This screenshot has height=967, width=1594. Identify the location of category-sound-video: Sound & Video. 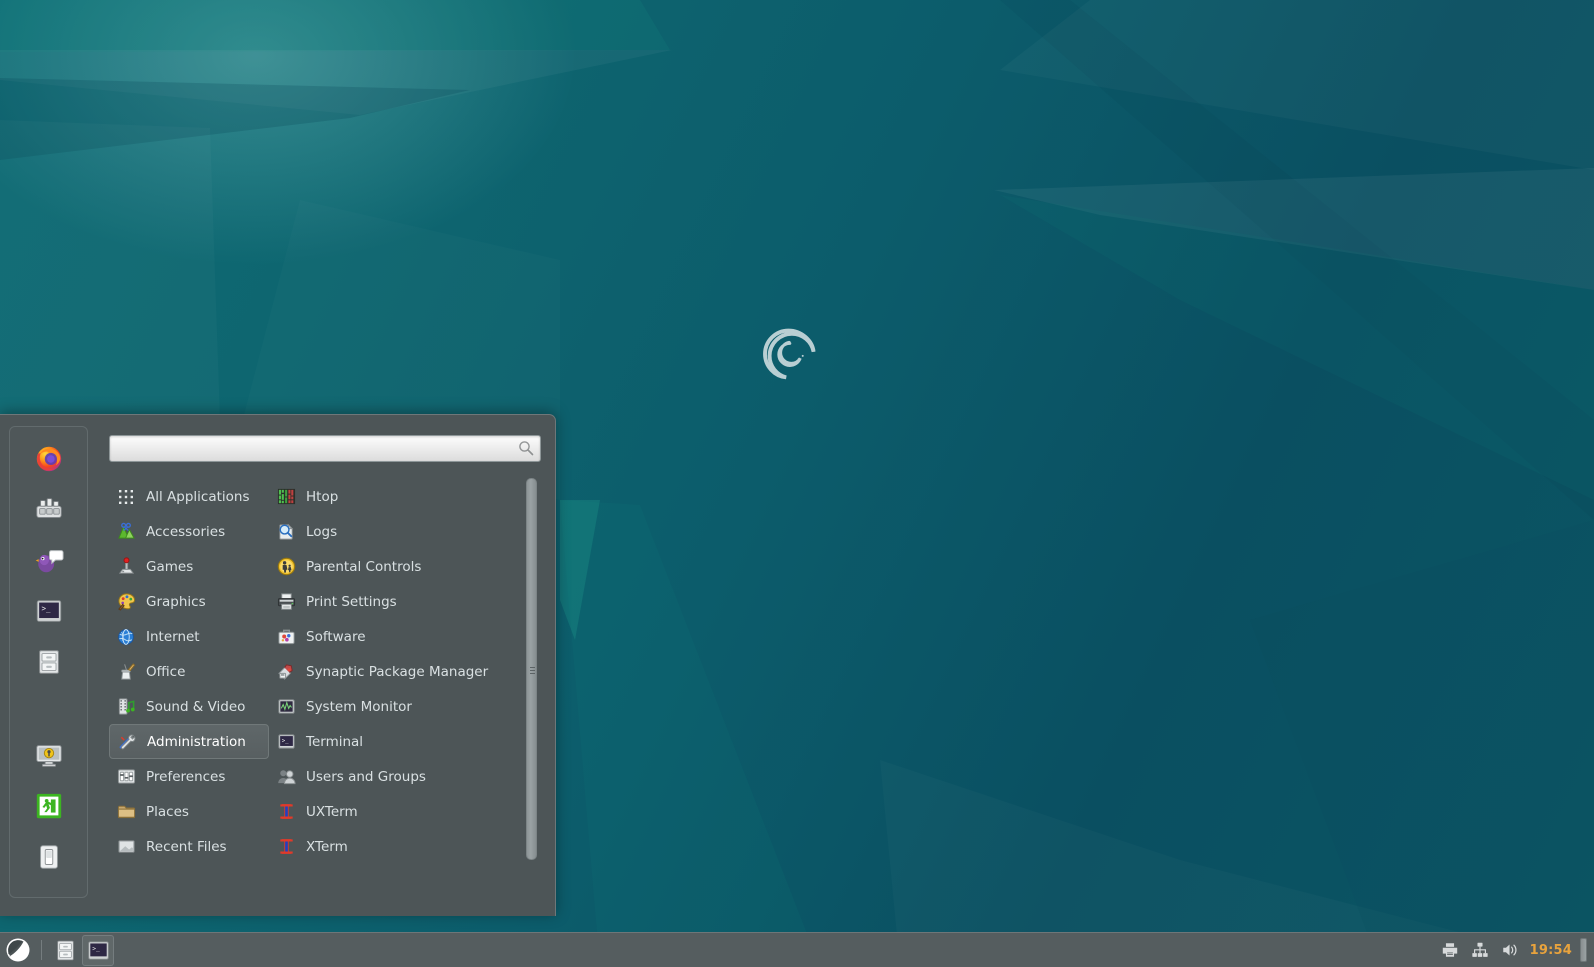
(189, 706).